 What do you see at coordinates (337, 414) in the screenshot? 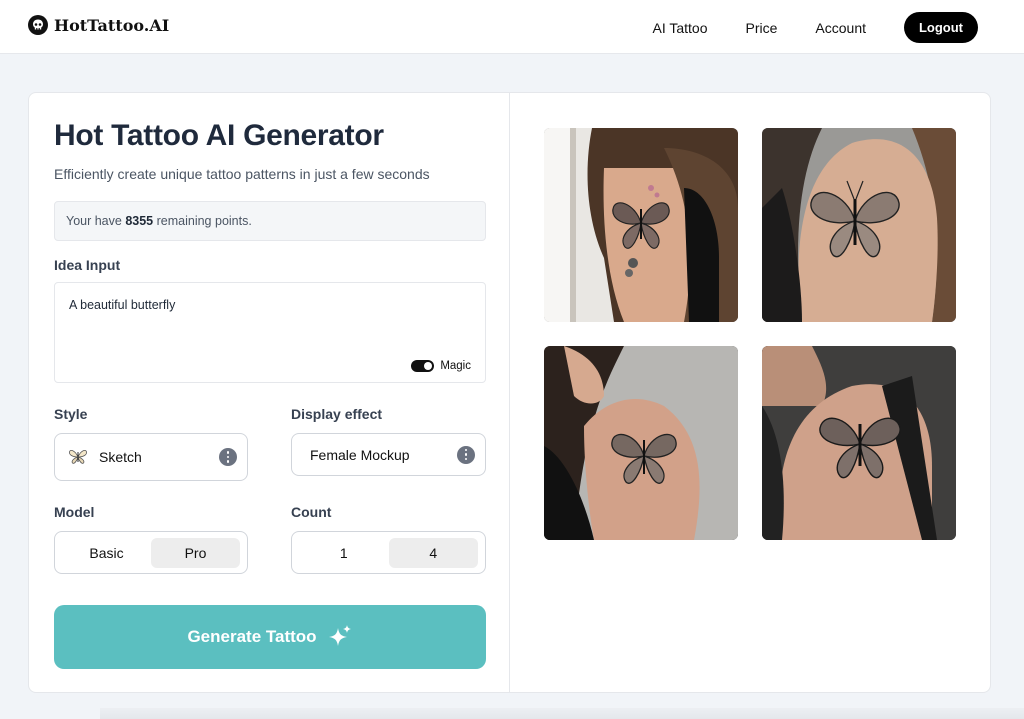
I see `display-effect-label: Display effect` at bounding box center [337, 414].